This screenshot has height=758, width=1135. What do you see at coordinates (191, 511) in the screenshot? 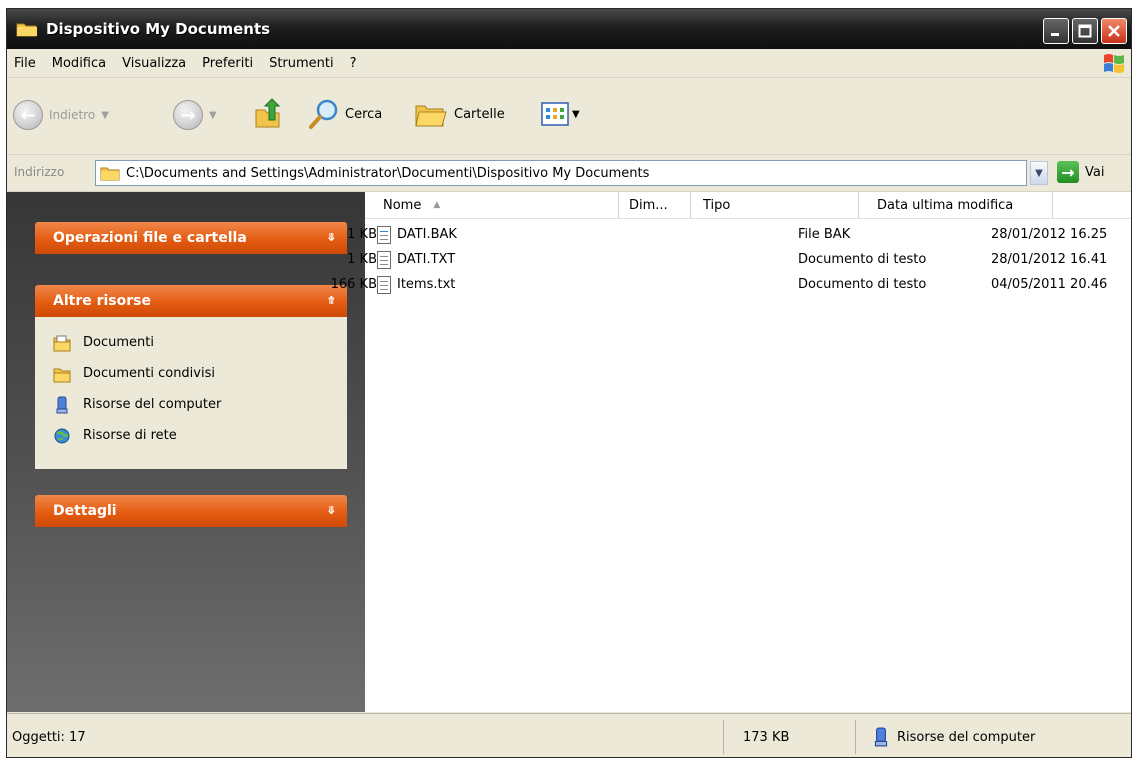
I see `pane-details: Dettagli ⤋` at bounding box center [191, 511].